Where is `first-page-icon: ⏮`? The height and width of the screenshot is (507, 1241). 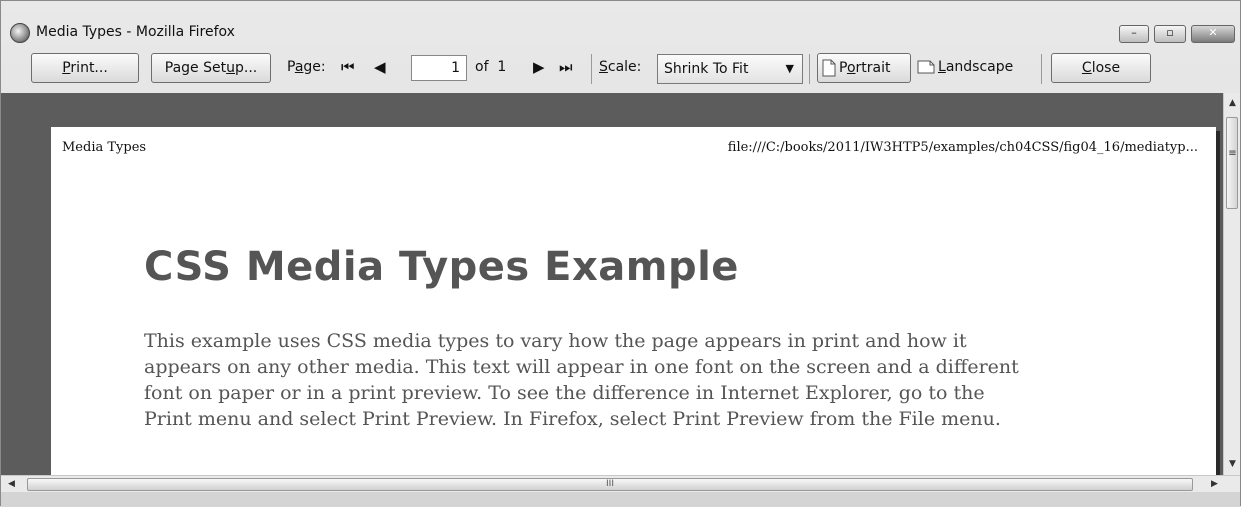
first-page-icon: ⏮ is located at coordinates (348, 67).